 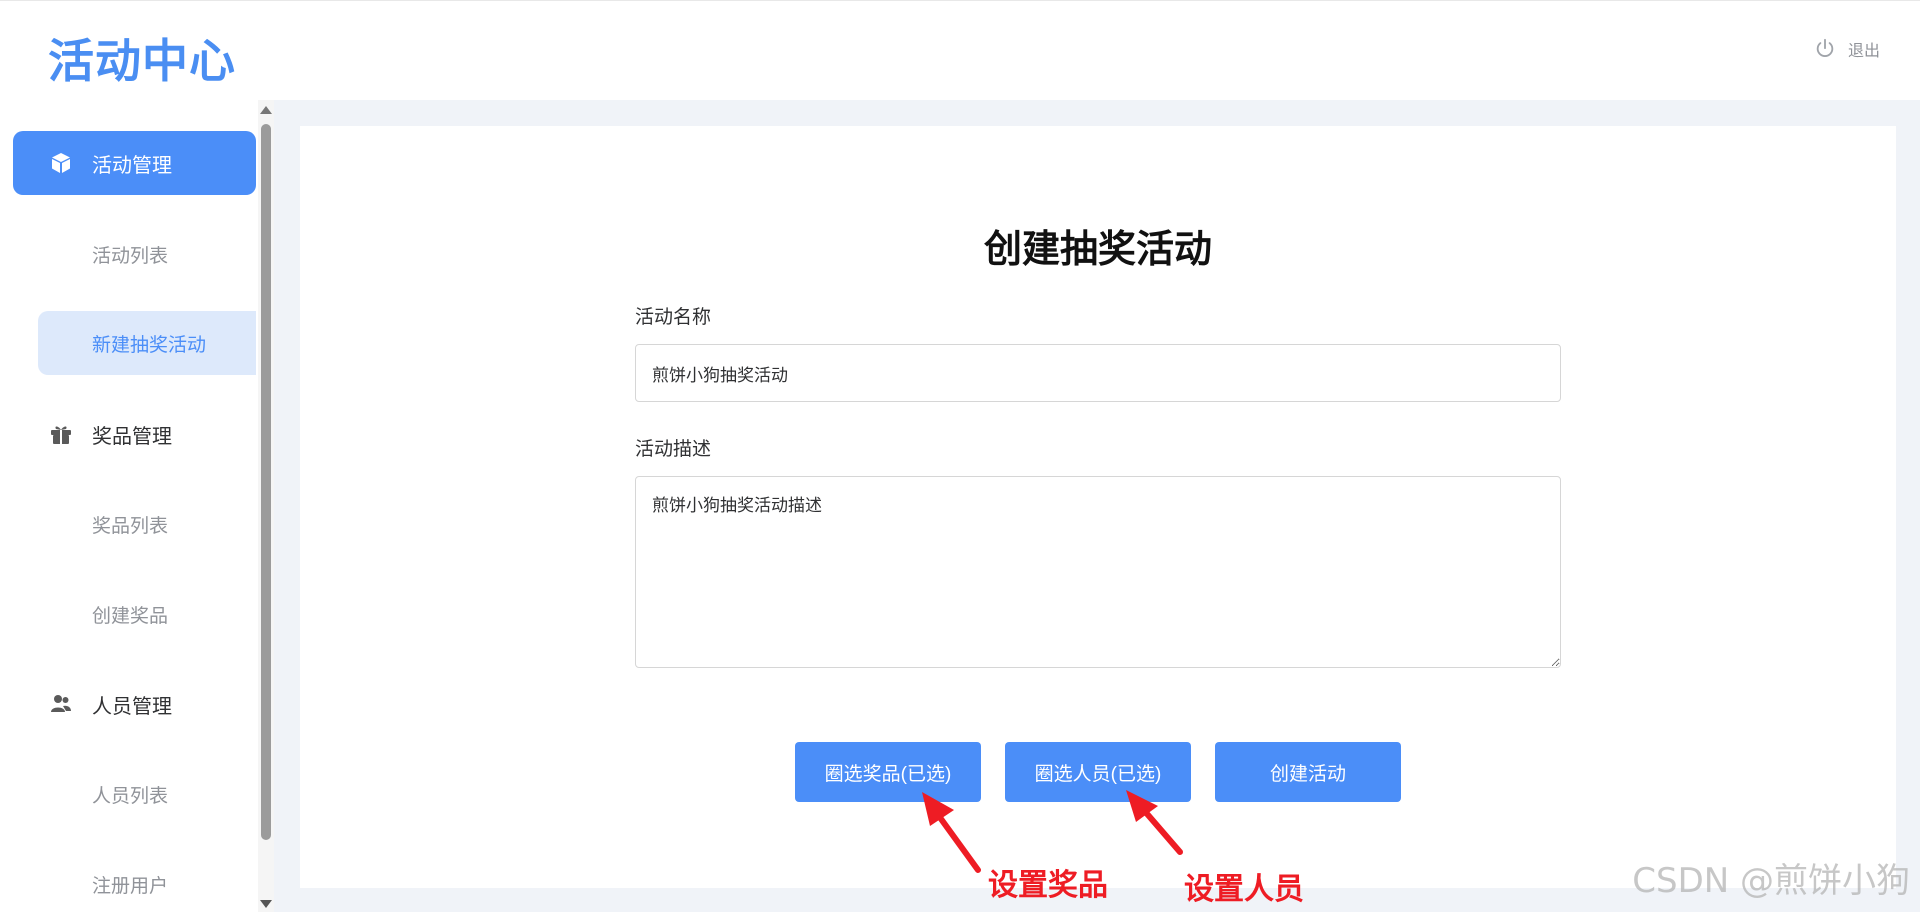 I want to click on sidebar-item-label: 人员列表, so click(x=130, y=796).